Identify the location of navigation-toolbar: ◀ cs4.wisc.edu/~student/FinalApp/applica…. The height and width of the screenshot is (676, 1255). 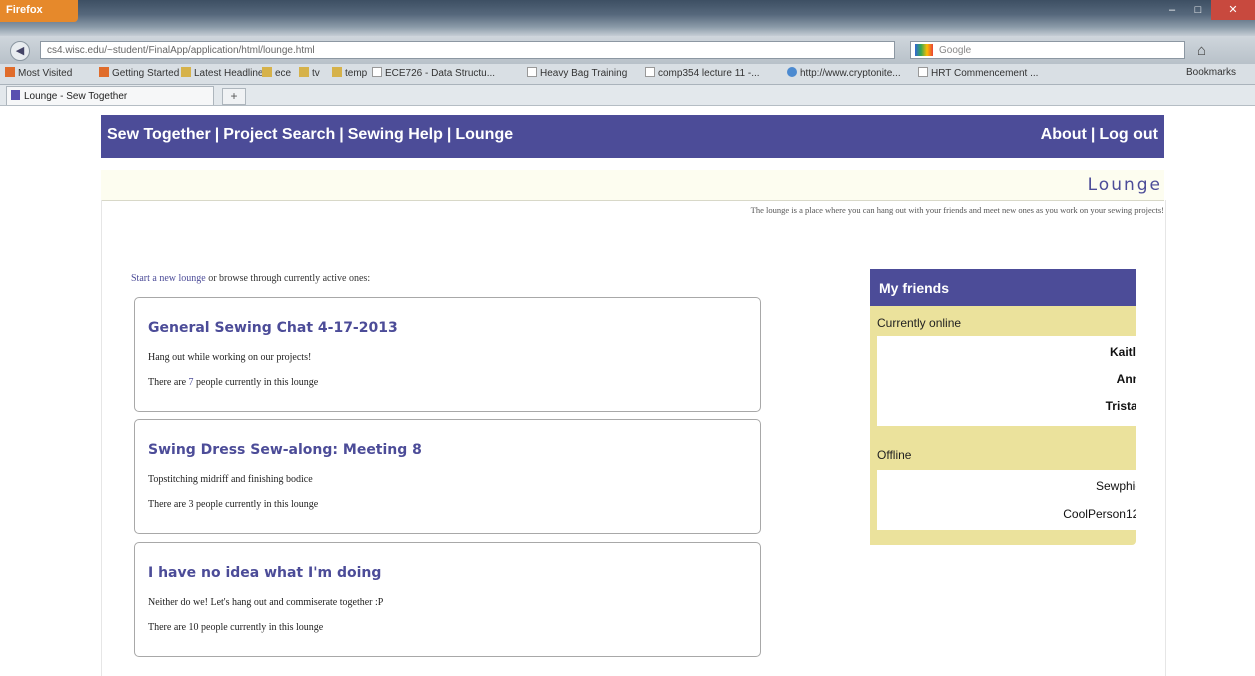
(627, 50).